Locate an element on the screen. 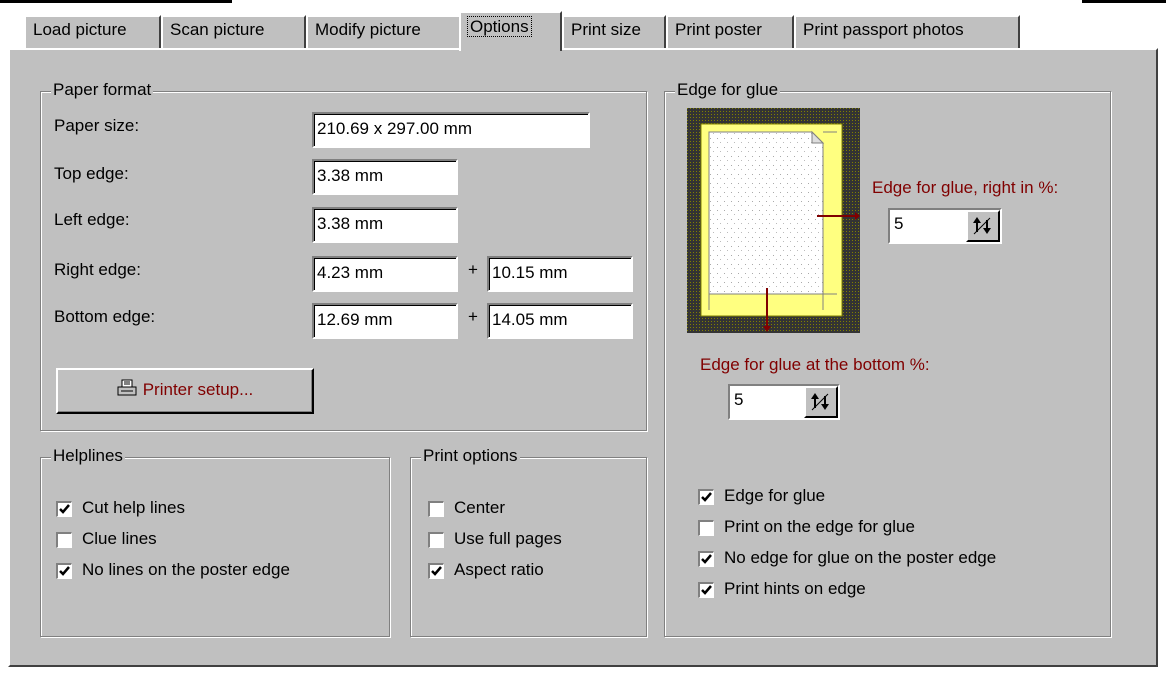 Image resolution: width=1166 pixels, height=677 pixels. top-edge-field: 3.38 mm is located at coordinates (385, 177).